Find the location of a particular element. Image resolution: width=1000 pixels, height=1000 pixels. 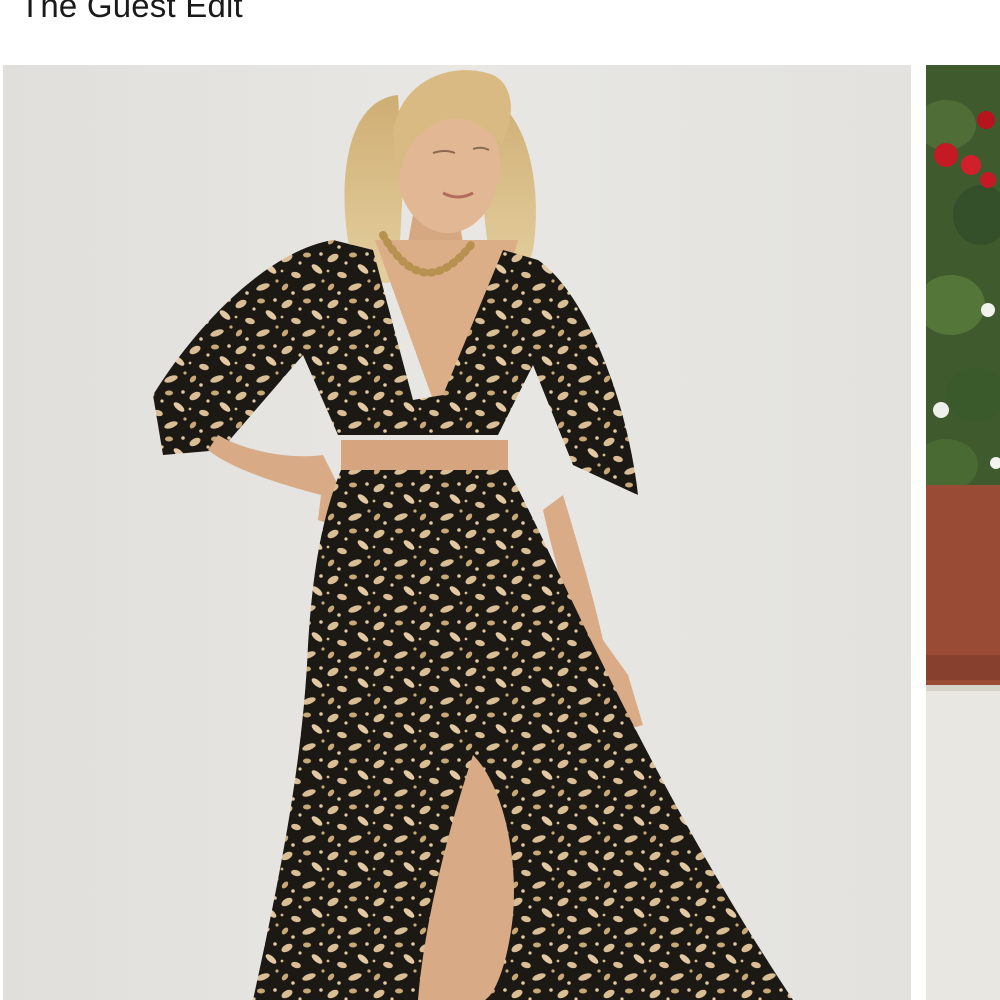

section-title: The Guest Edit is located at coordinates (131, 12).